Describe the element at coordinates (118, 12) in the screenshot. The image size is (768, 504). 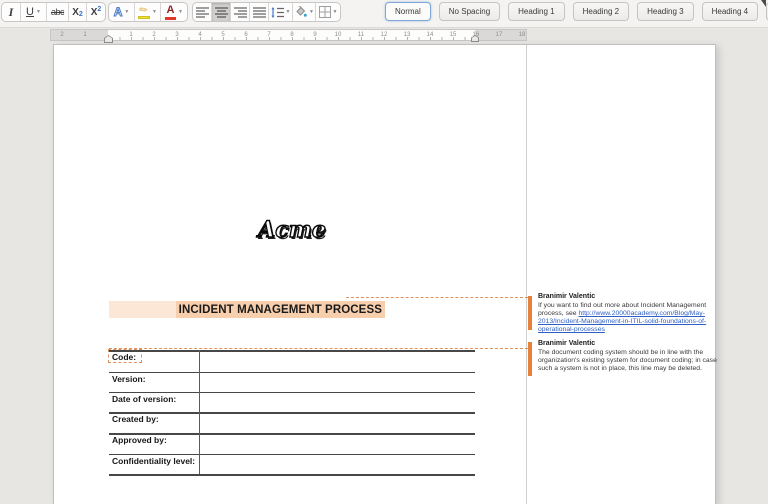
I see `text-effects-icon: A` at that location.